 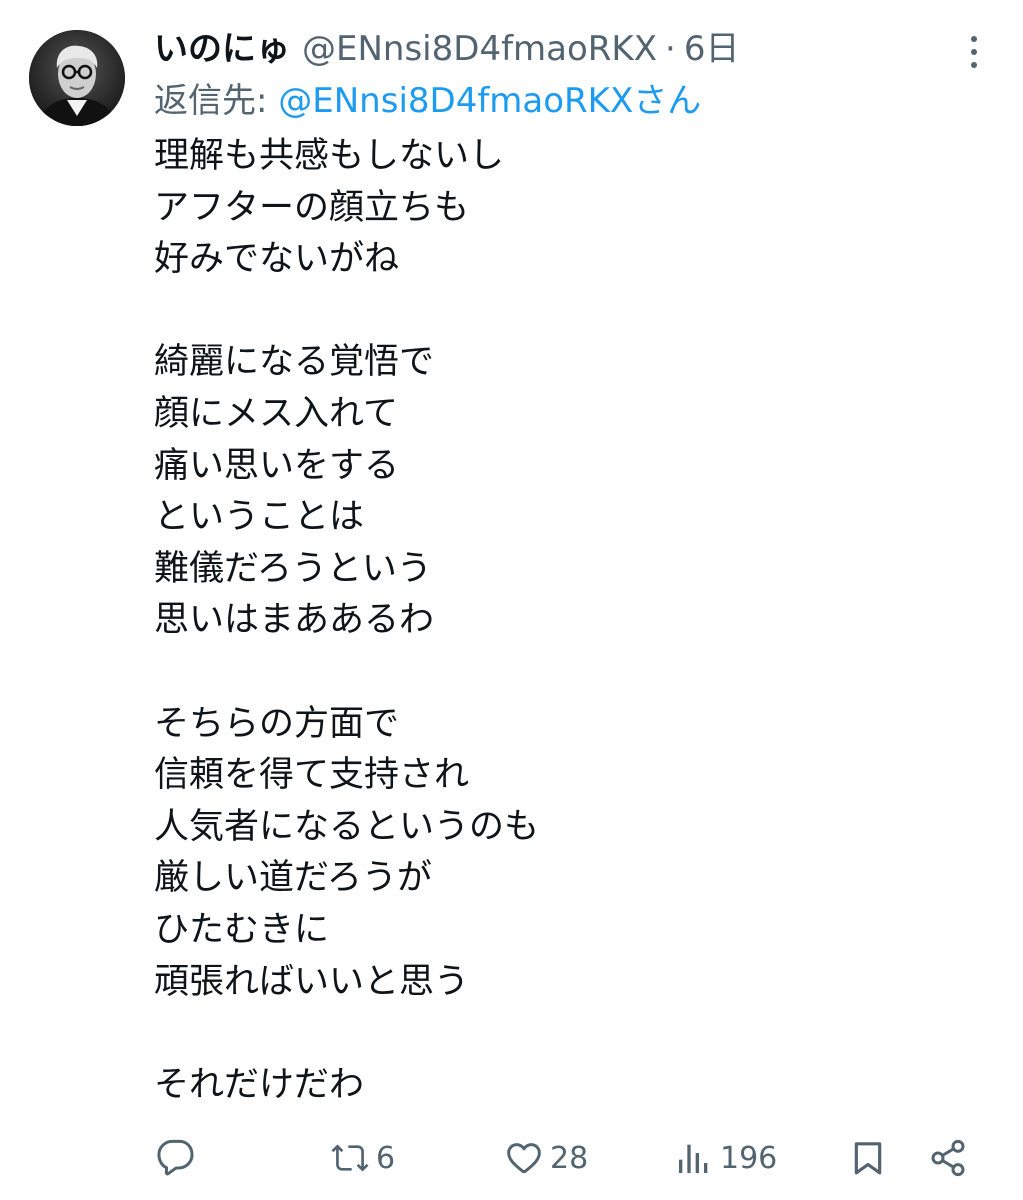 What do you see at coordinates (277, 465) in the screenshot?
I see `text-line: 痛い思いをする` at bounding box center [277, 465].